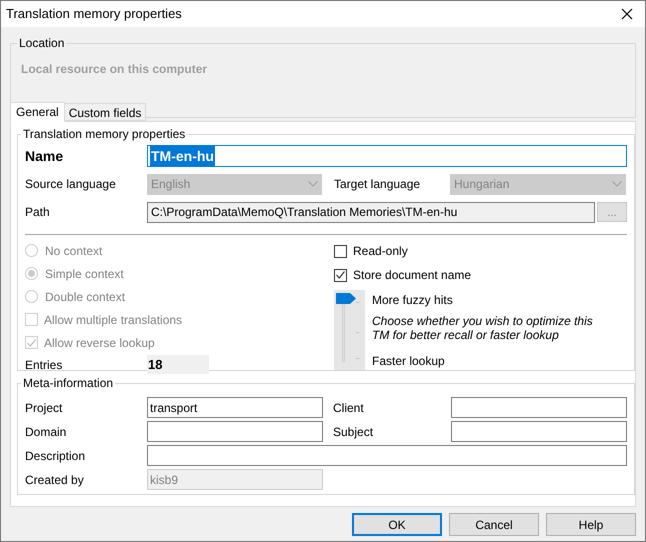 The width and height of the screenshot is (646, 542). What do you see at coordinates (44, 408) in the screenshot?
I see `field-label: Project` at bounding box center [44, 408].